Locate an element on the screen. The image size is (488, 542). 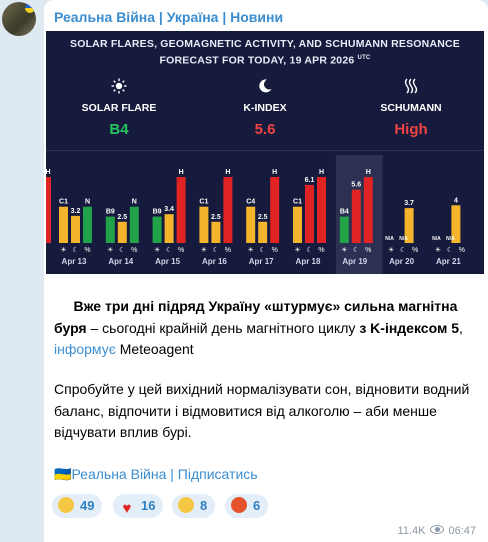
schumann-bar-label: N is located at coordinates (87, 202).